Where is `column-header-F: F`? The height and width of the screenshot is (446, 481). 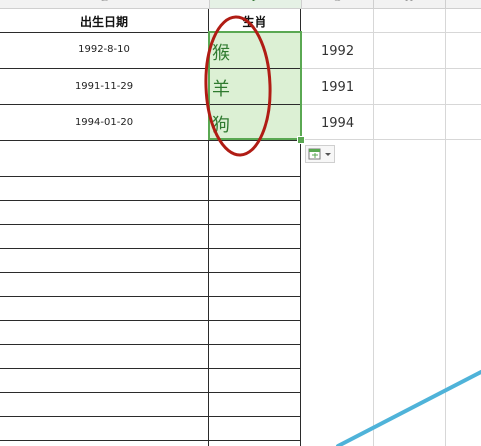 column-header-F: F is located at coordinates (255, 4).